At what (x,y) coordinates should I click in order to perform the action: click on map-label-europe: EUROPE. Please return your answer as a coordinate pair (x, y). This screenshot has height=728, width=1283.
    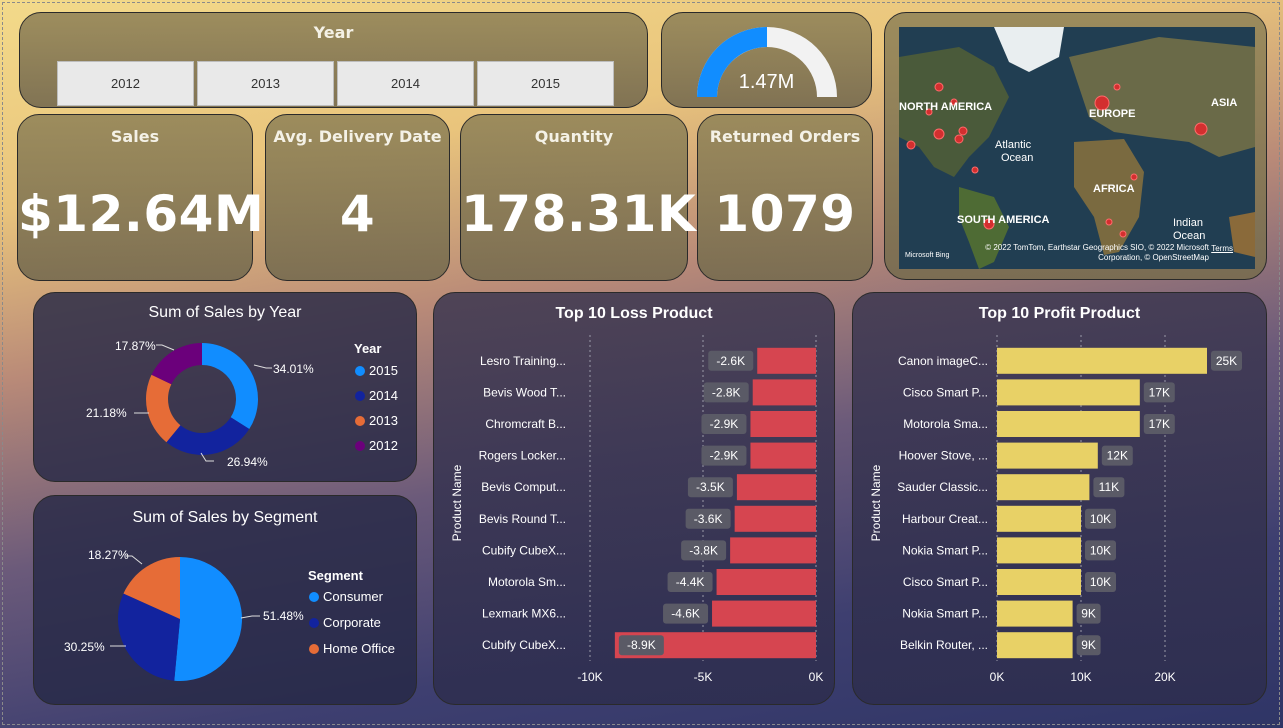
    Looking at the image, I should click on (1112, 114).